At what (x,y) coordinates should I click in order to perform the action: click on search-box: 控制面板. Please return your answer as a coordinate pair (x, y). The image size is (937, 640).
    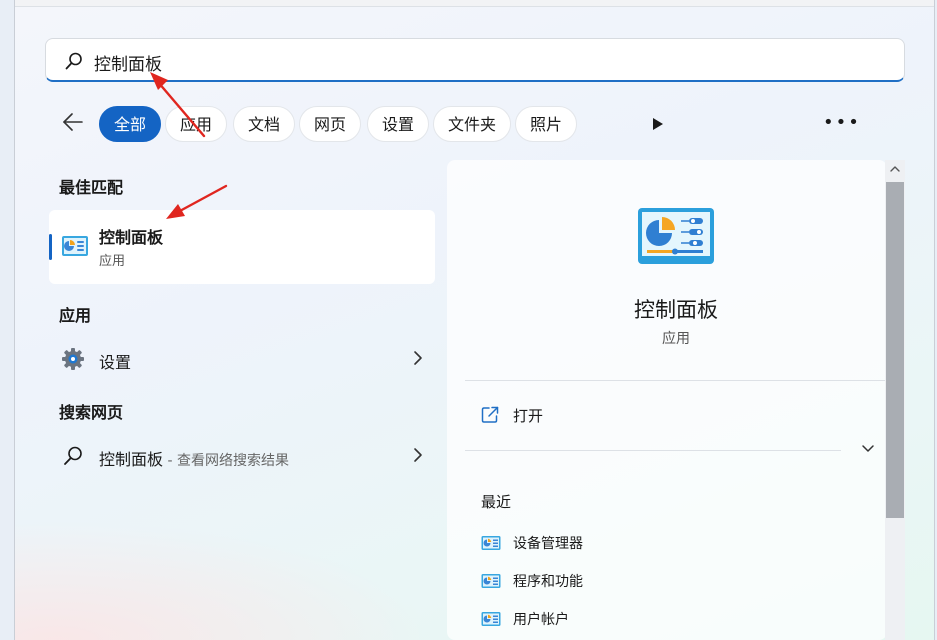
    Looking at the image, I should click on (475, 60).